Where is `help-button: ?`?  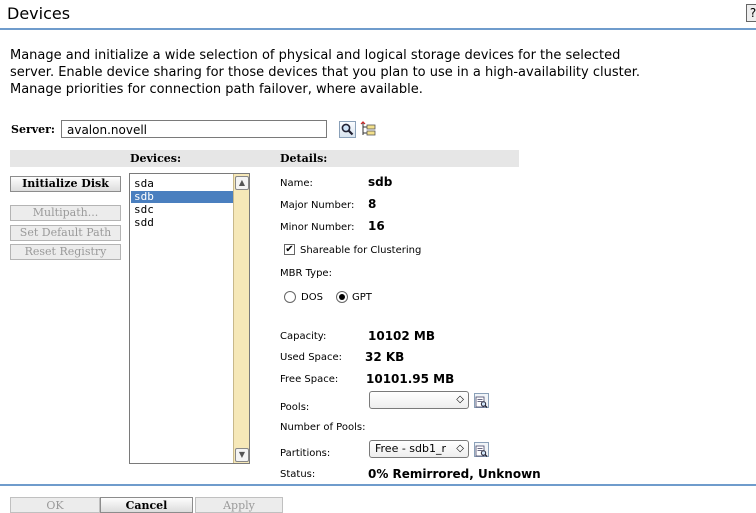 help-button: ? is located at coordinates (751, 13).